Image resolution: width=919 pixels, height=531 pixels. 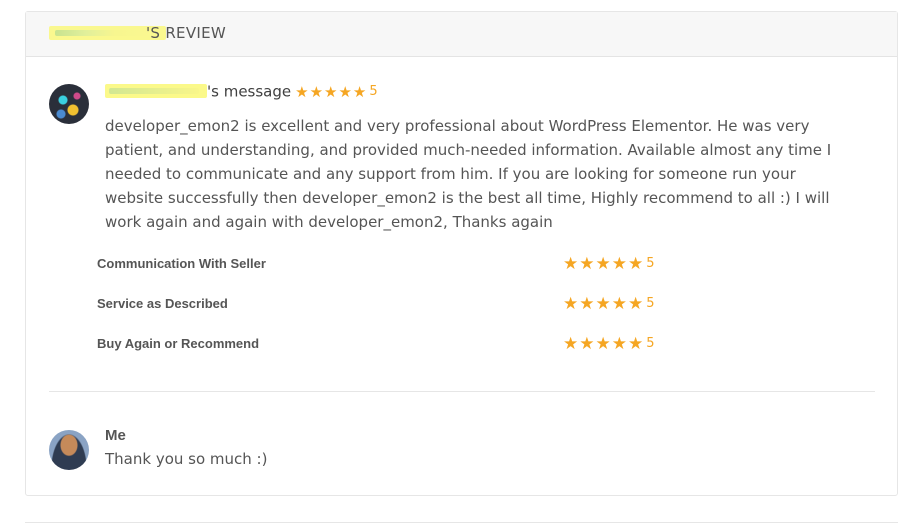 What do you see at coordinates (162, 303) in the screenshot?
I see `criterion-label: Service as Described` at bounding box center [162, 303].